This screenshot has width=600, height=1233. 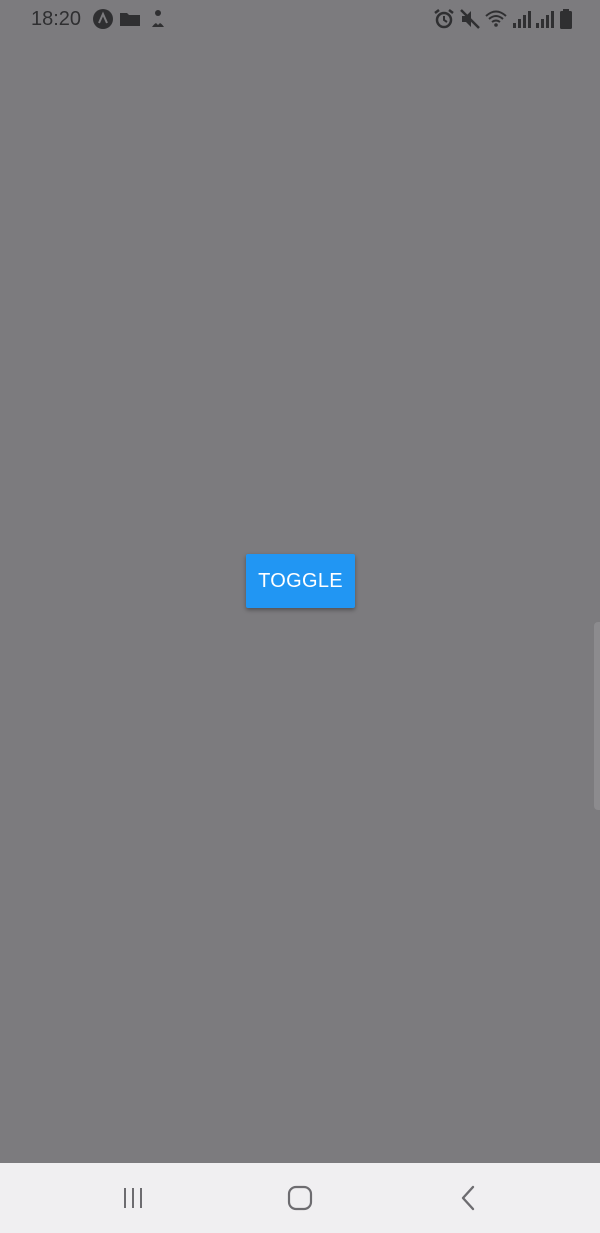 What do you see at coordinates (470, 19) in the screenshot?
I see `mute-icon` at bounding box center [470, 19].